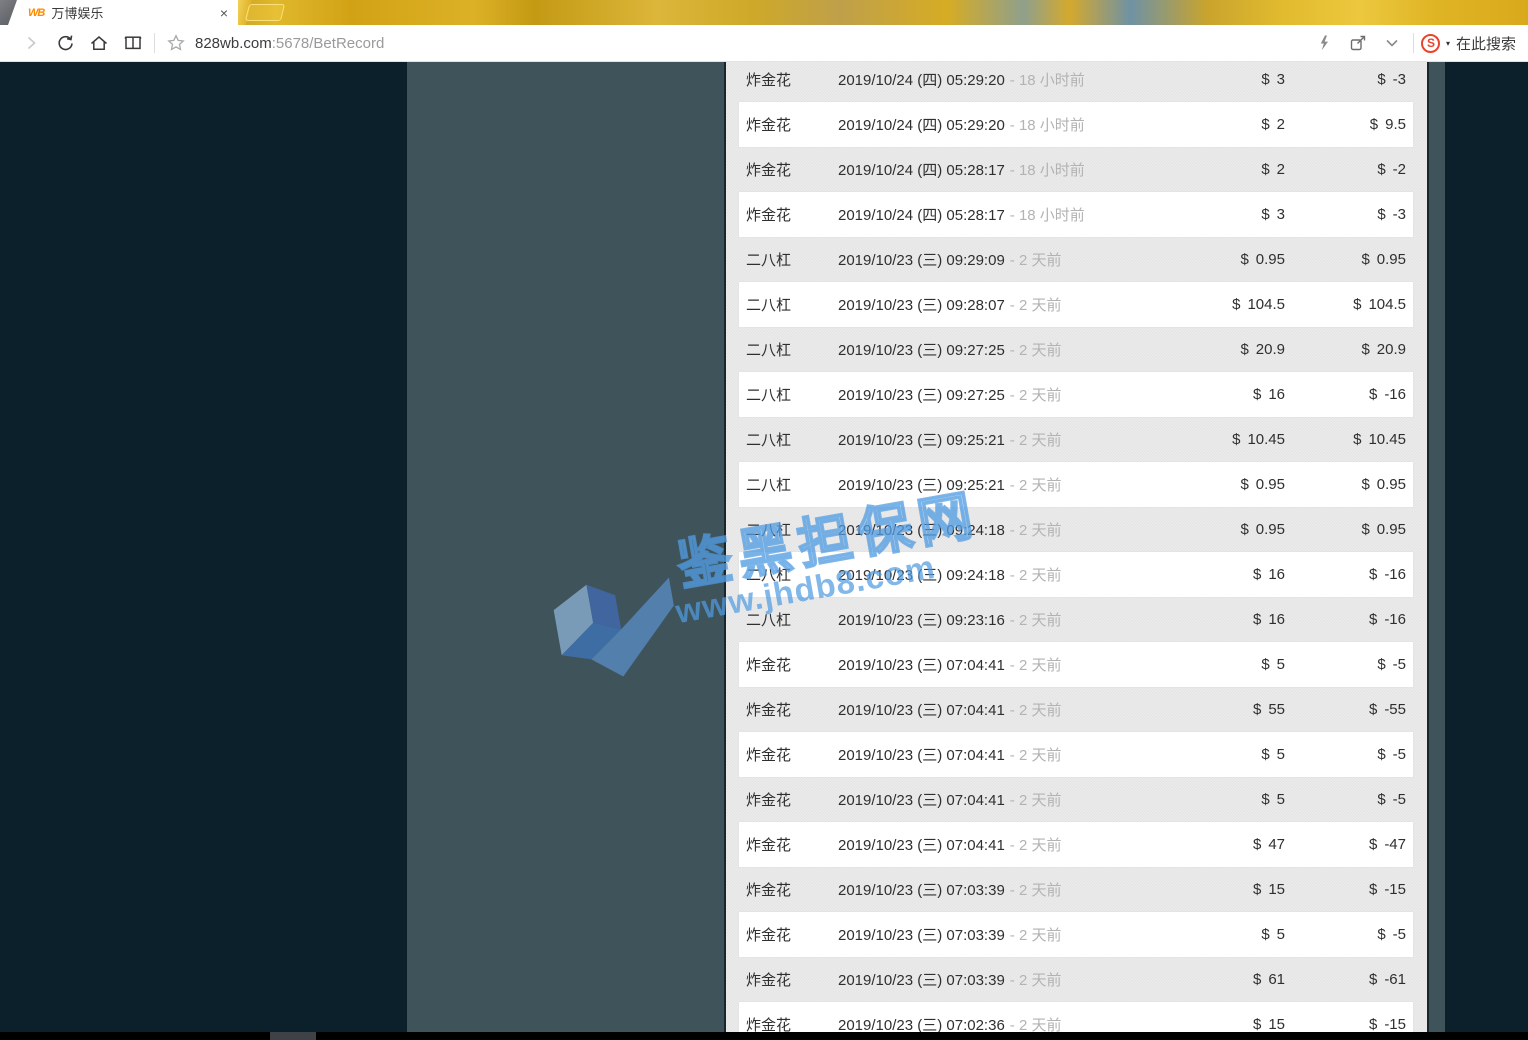 The height and width of the screenshot is (1040, 1528). Describe the element at coordinates (1280, 124) in the screenshot. I see `amount-value: 2` at that location.